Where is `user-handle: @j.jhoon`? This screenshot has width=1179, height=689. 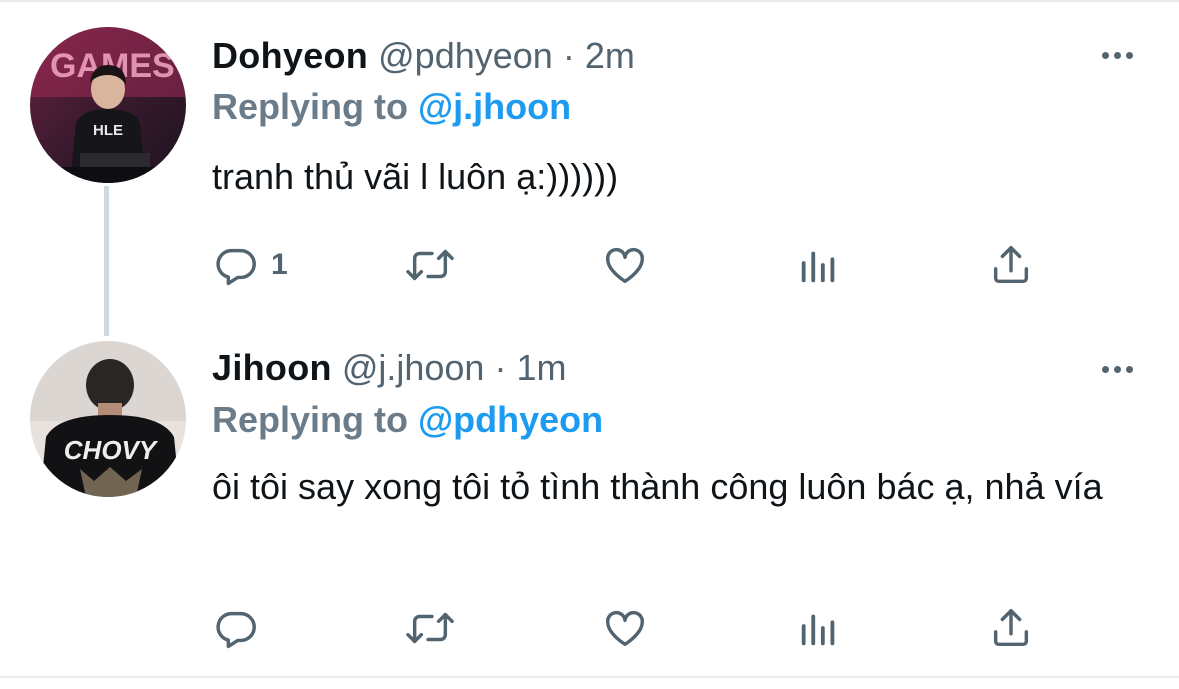 user-handle: @j.jhoon is located at coordinates (413, 367).